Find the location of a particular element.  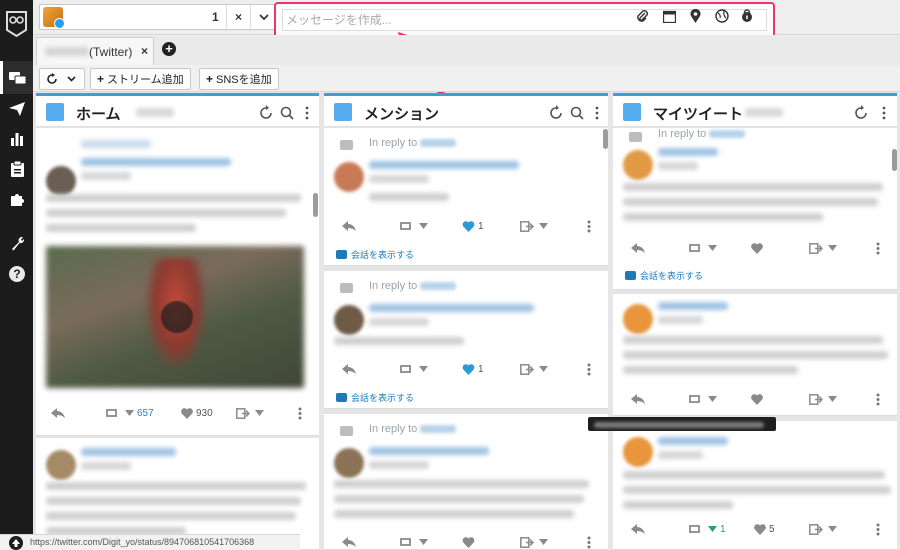

schedule-calendar-icon is located at coordinates (669, 16).